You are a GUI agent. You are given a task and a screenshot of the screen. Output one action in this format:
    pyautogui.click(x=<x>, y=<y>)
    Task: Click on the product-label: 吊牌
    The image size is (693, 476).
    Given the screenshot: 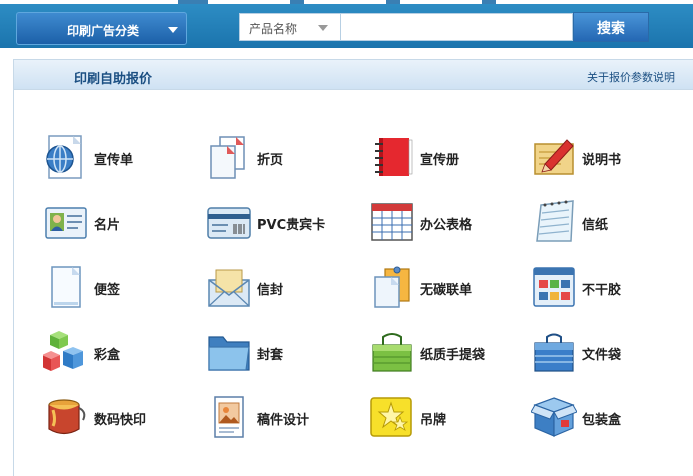 What is the action you would take?
    pyautogui.click(x=433, y=420)
    